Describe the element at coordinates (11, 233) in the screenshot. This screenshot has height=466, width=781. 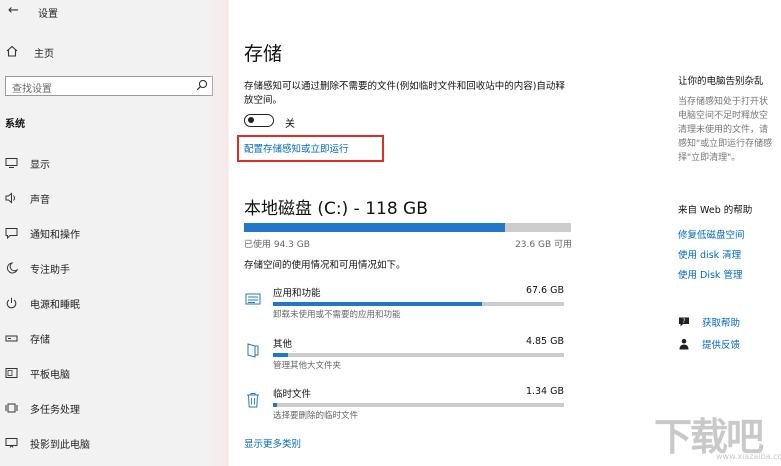
I see `notification-icon` at that location.